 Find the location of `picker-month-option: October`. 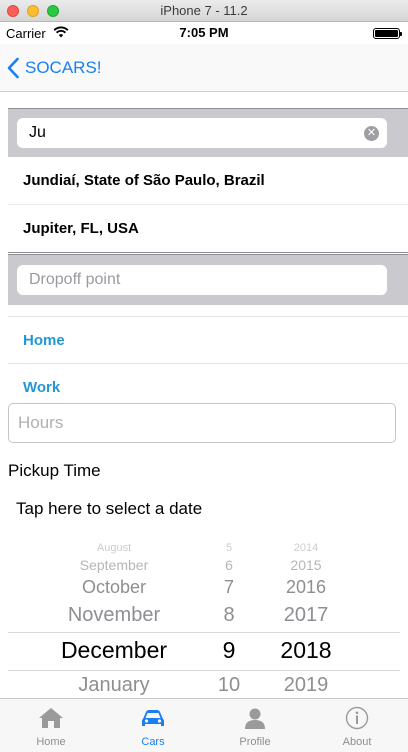

picker-month-option: October is located at coordinates (114, 587).